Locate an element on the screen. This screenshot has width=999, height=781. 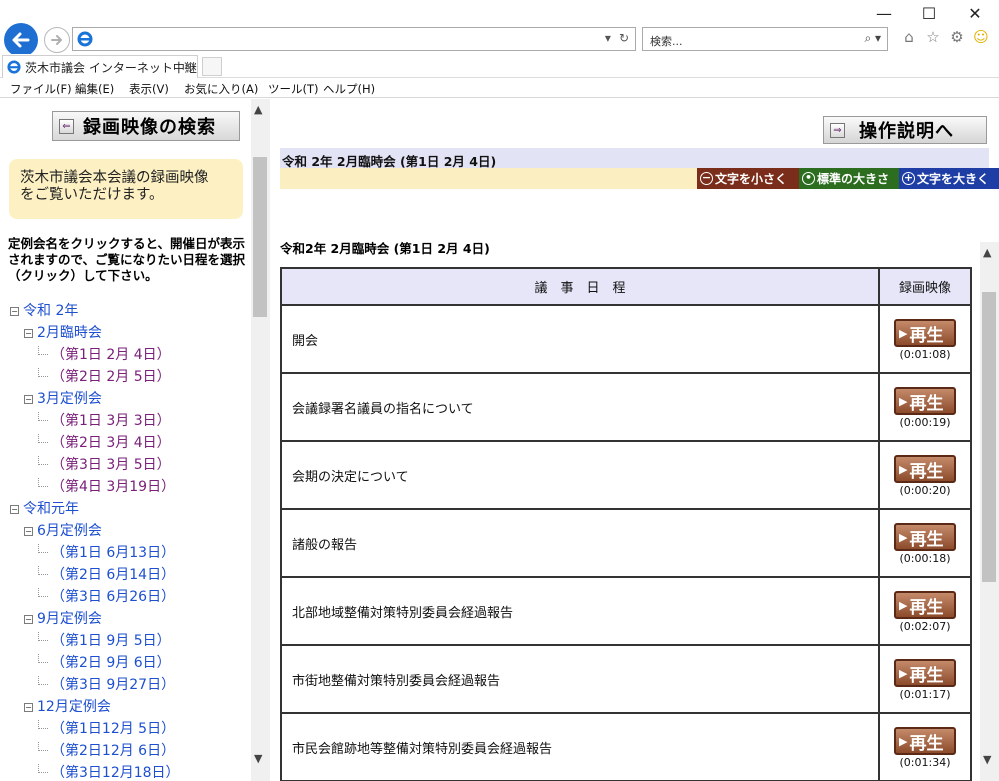
tree-label: 令和元年 is located at coordinates (51, 509).